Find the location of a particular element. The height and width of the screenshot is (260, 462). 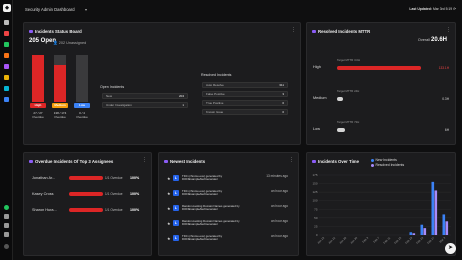

dashboard-icon is located at coordinates (6, 44).